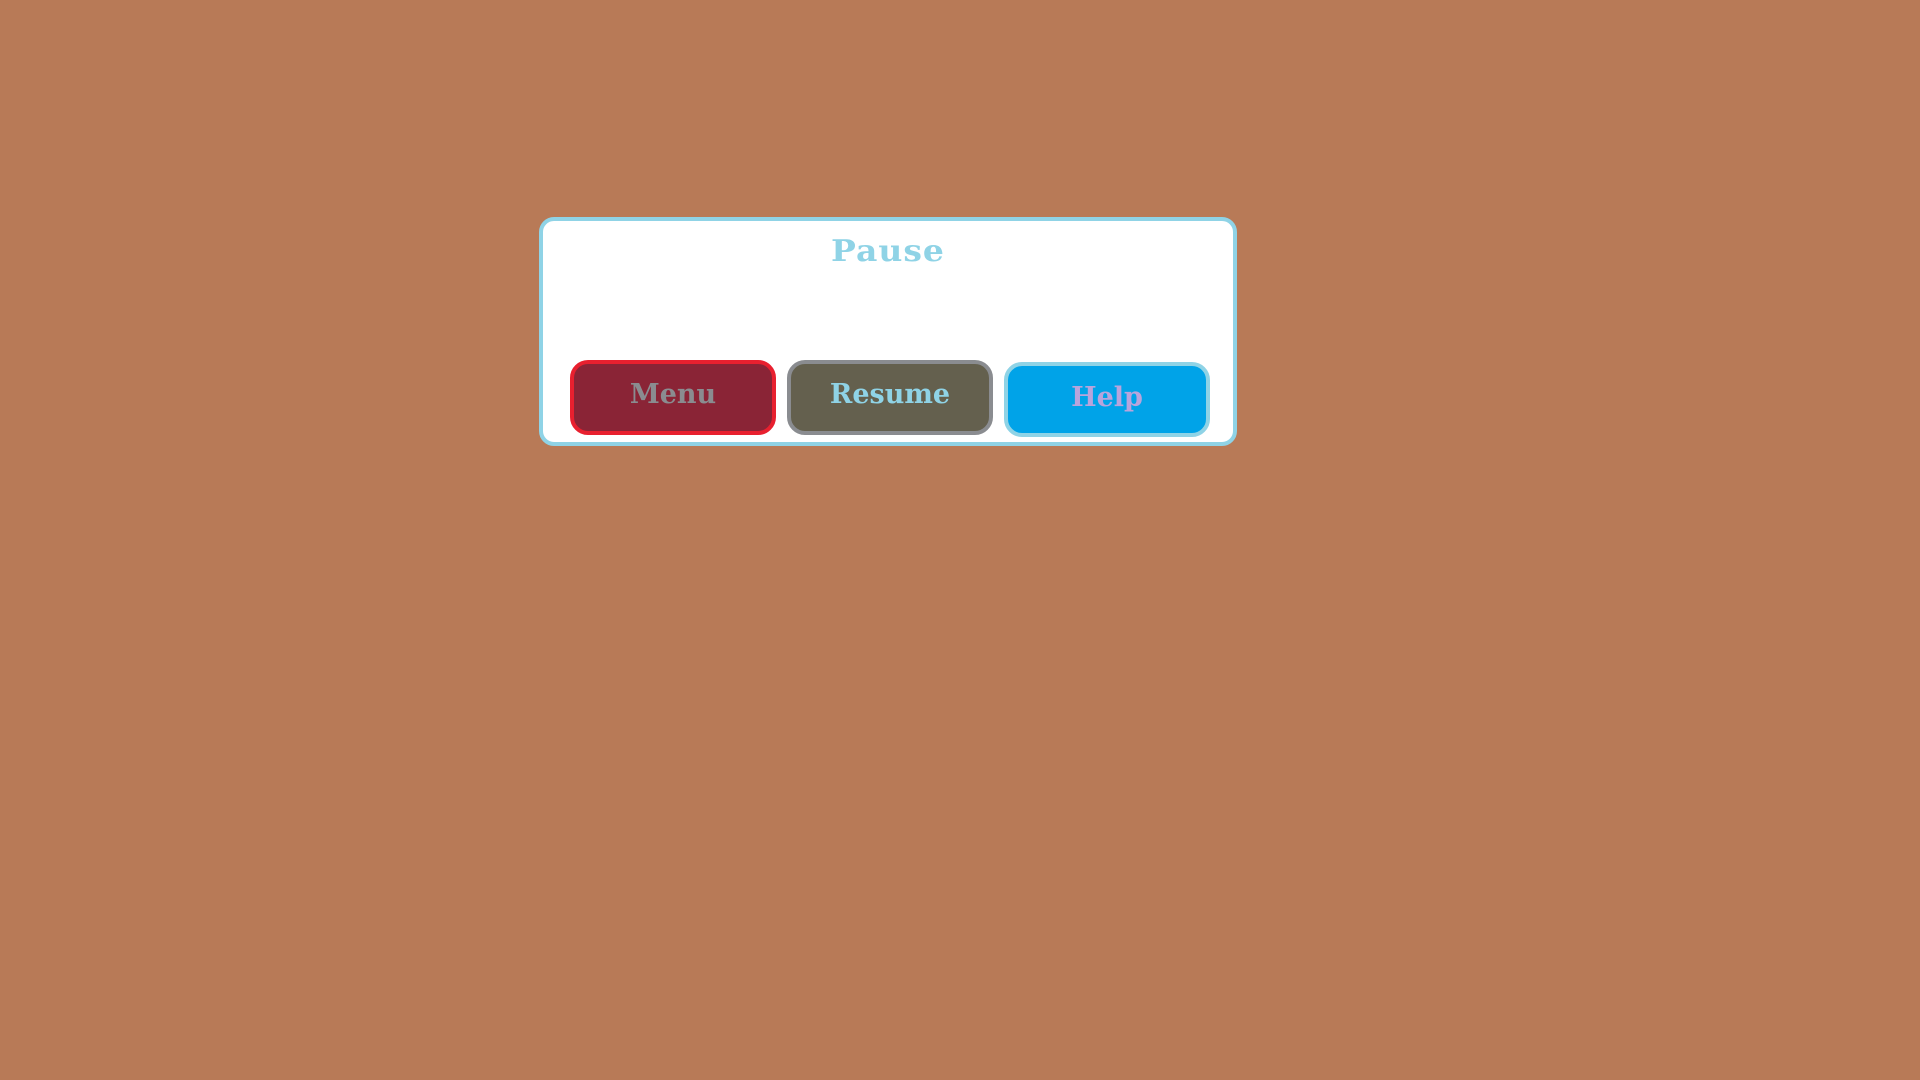 The width and height of the screenshot is (1920, 1080). What do you see at coordinates (1107, 399) in the screenshot?
I see `help-button: Help` at bounding box center [1107, 399].